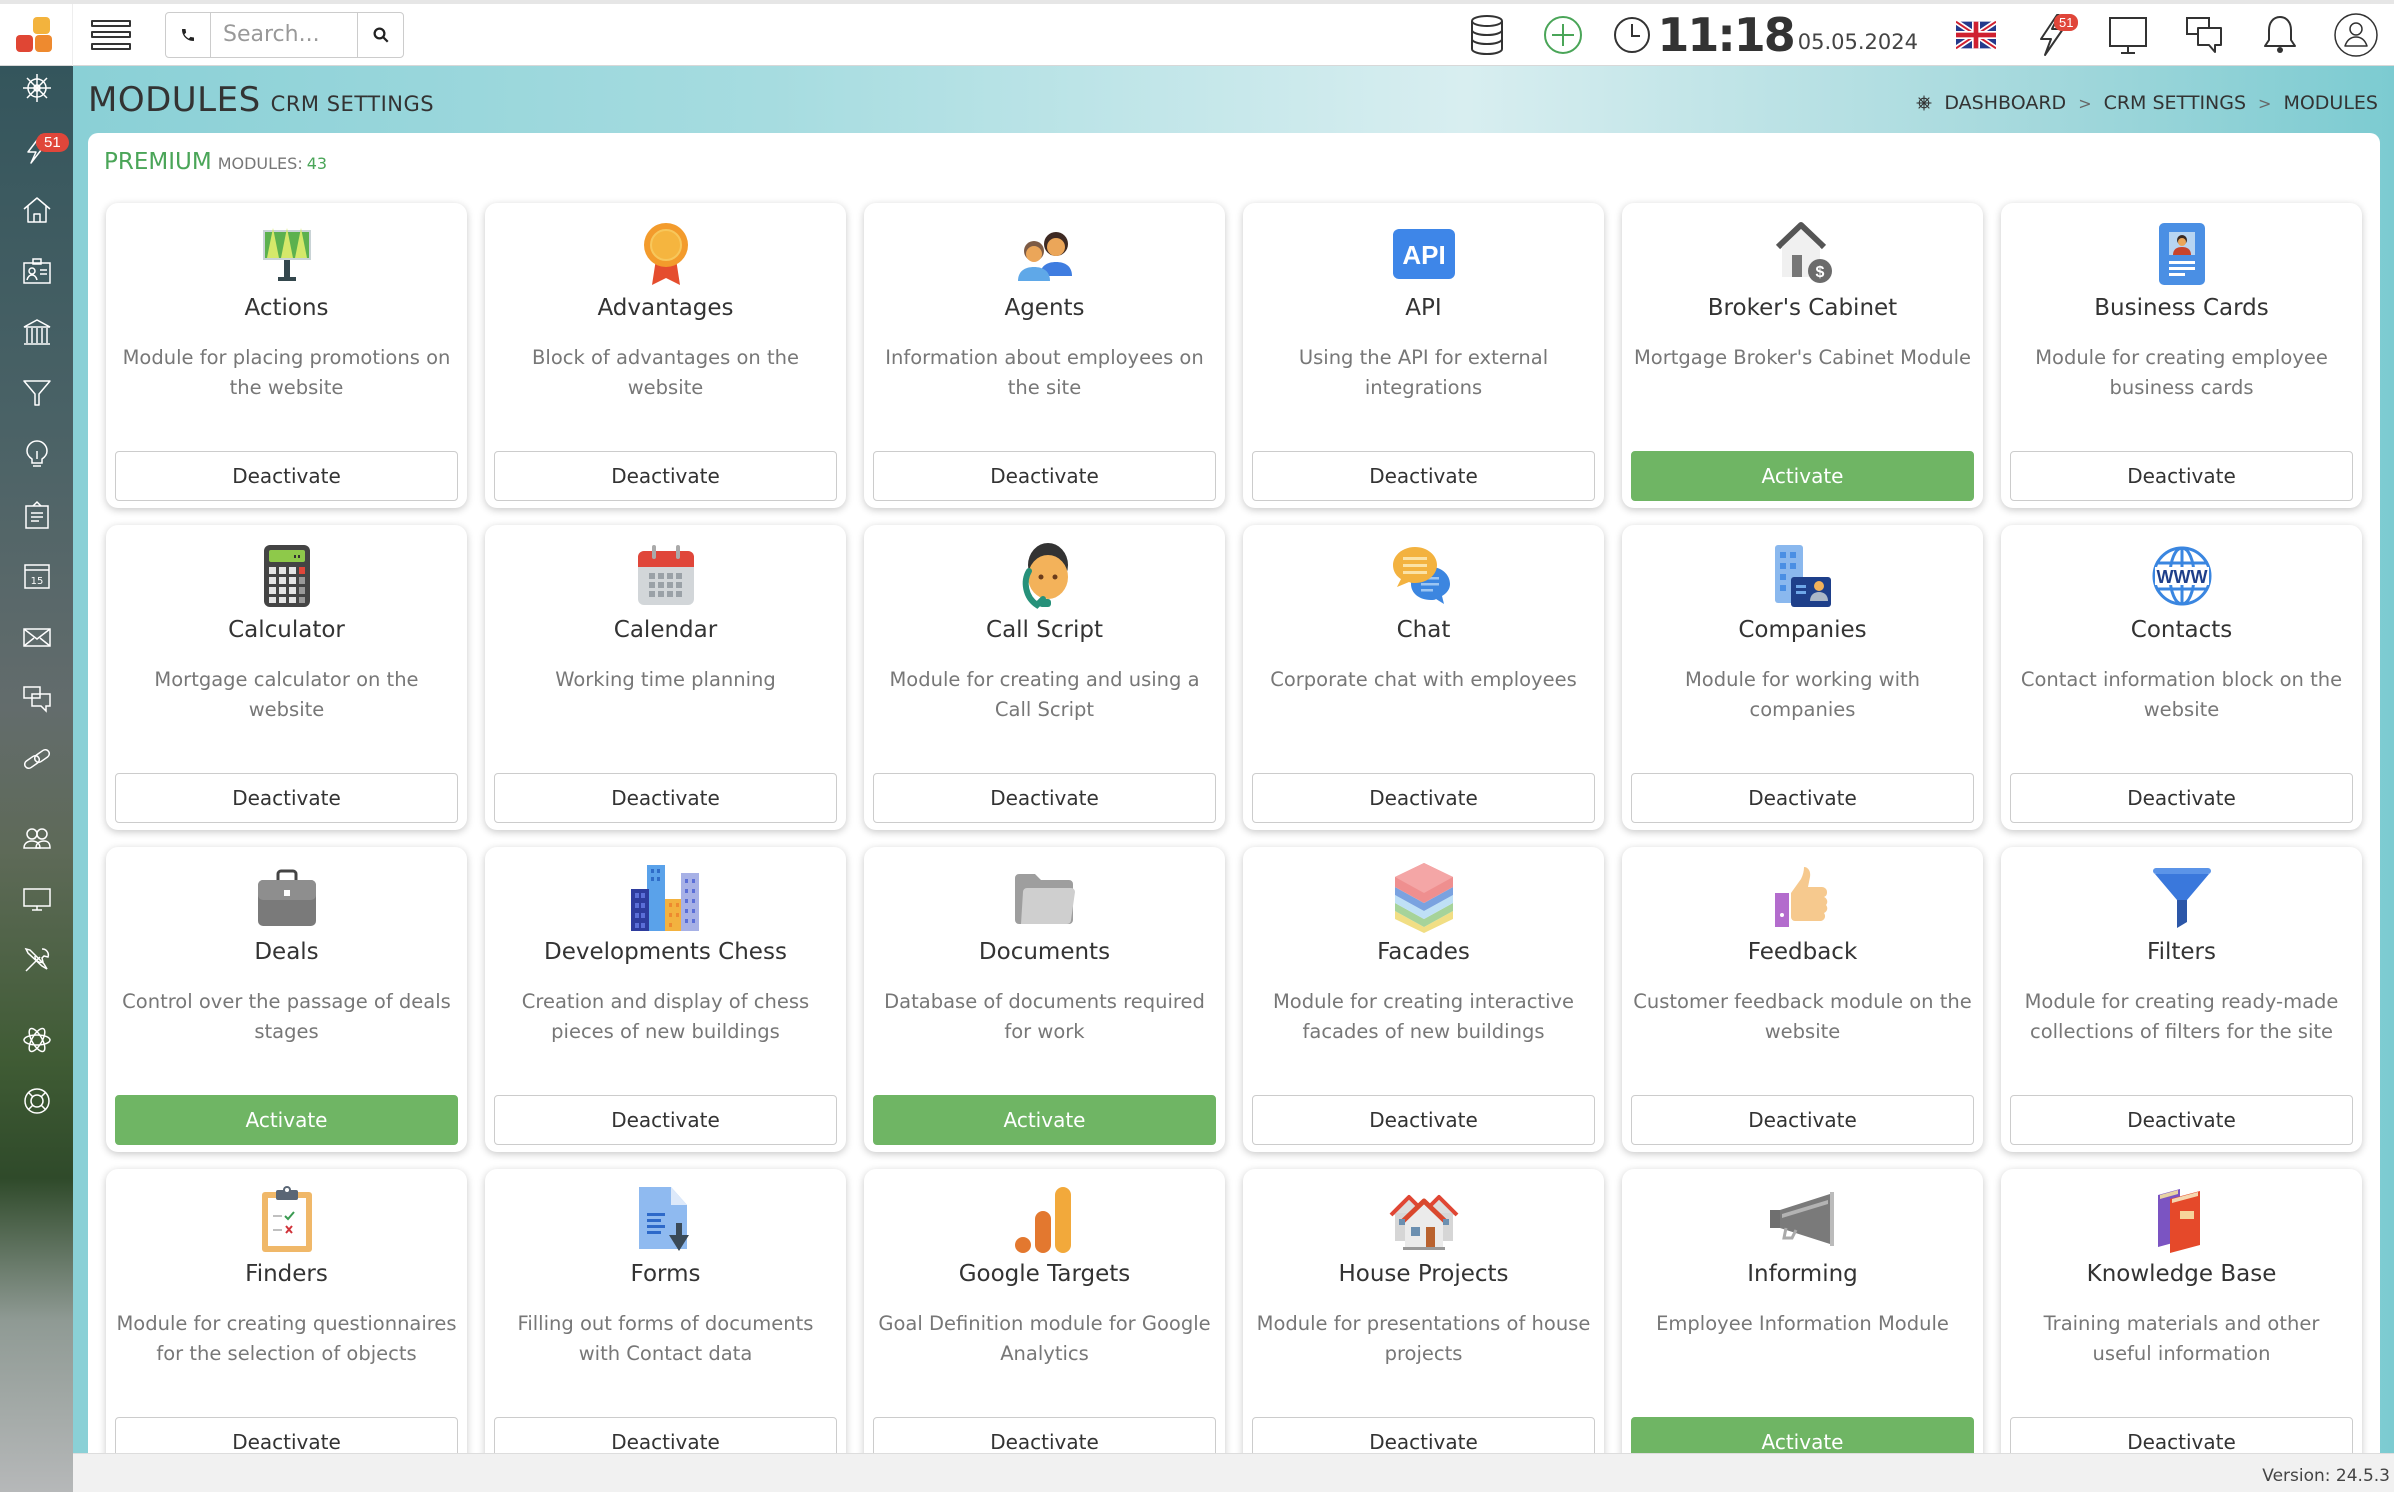 This screenshot has height=1492, width=2394. I want to click on module-title: Deals, so click(286, 952).